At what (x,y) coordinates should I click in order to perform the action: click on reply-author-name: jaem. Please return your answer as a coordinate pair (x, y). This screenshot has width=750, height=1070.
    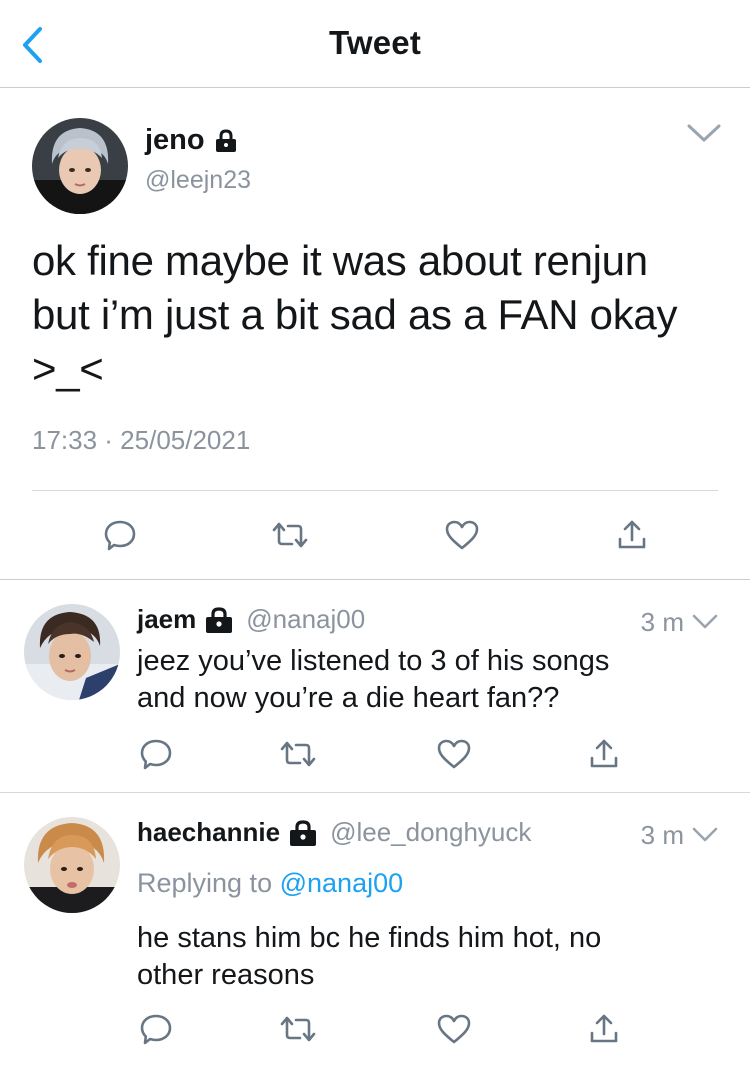
    Looking at the image, I should click on (167, 619).